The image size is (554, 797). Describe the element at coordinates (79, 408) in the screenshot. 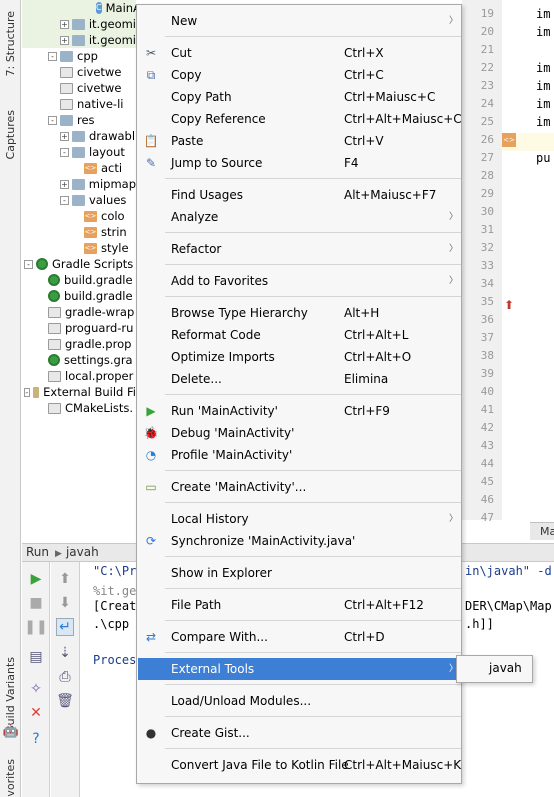

I see `tree-row: CMakeLists.` at that location.